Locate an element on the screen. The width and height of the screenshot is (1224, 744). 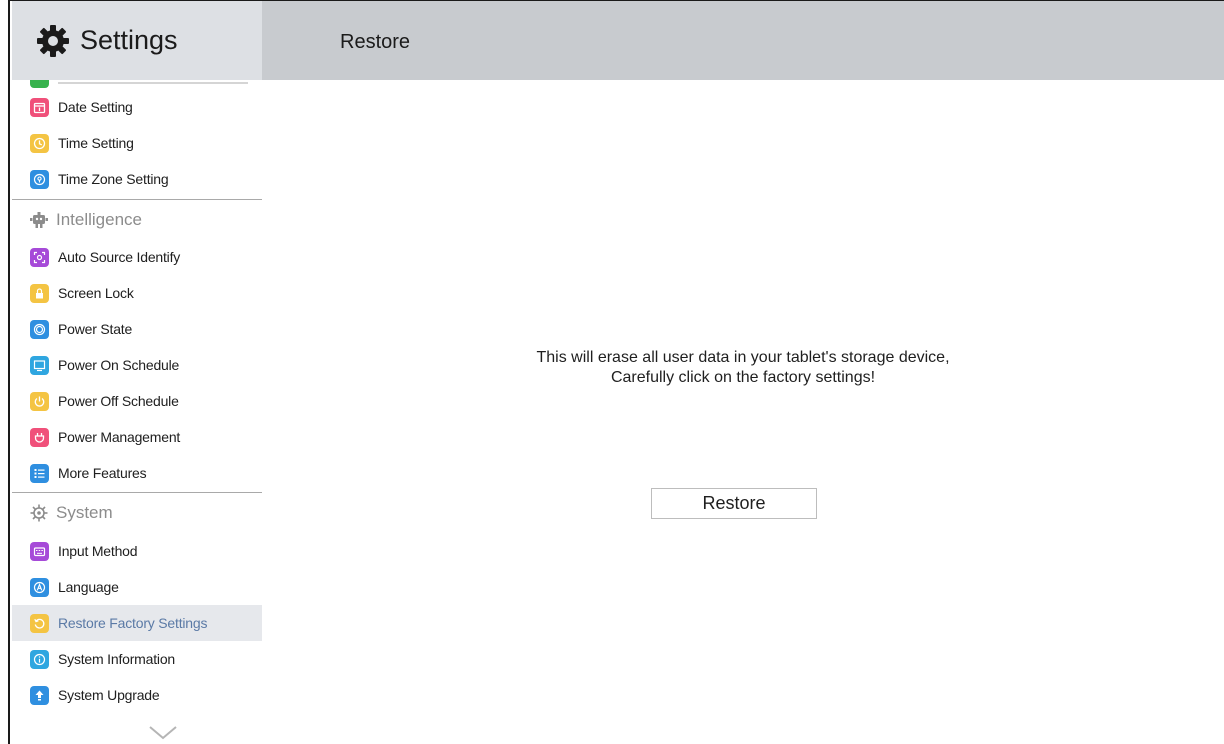
sidebar-title: Settings is located at coordinates (129, 40).